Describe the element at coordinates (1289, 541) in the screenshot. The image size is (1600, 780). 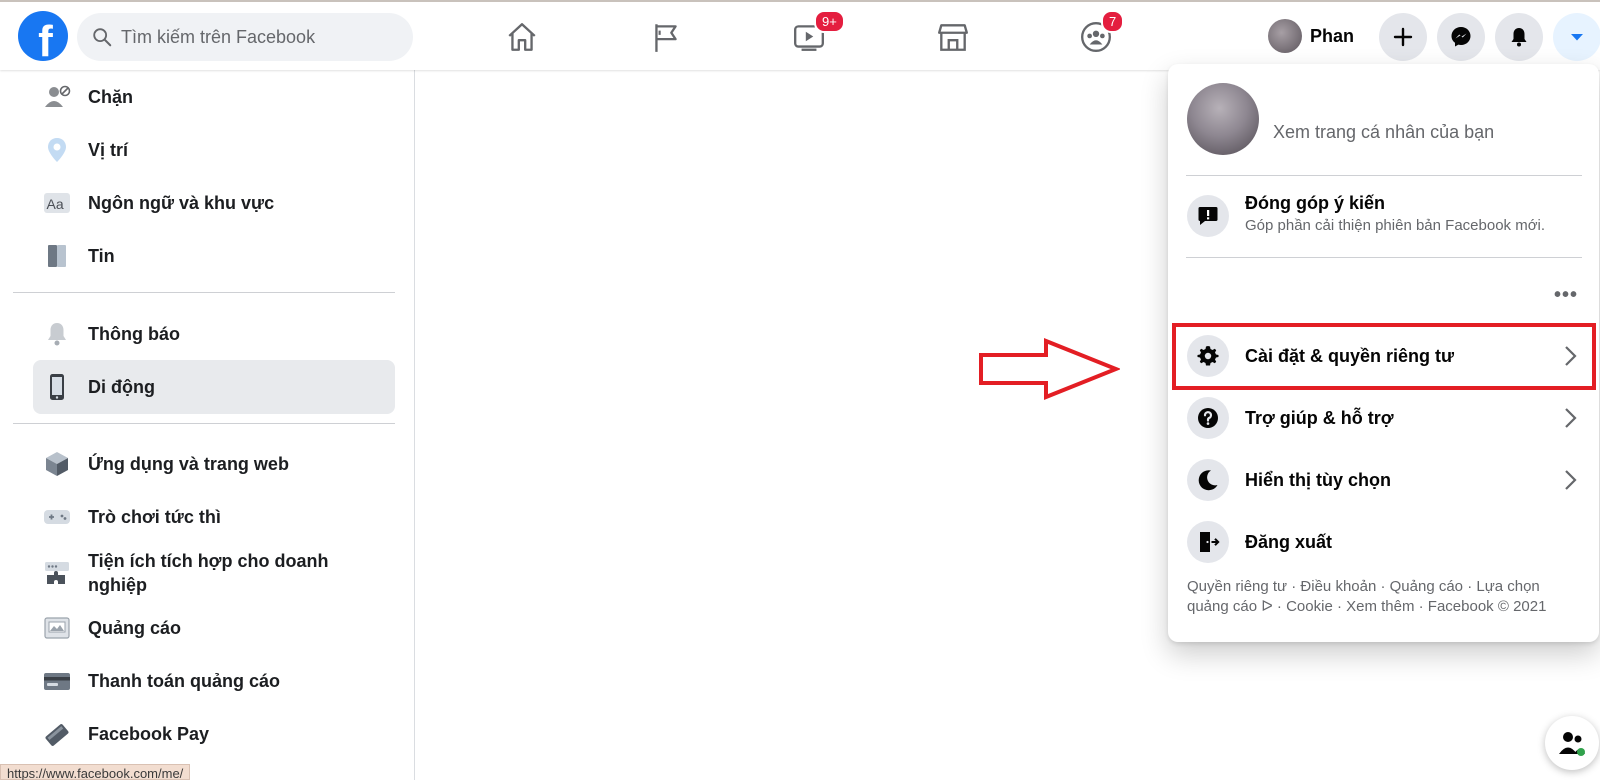
I see `menu-item-label: Đăng xuất` at that location.